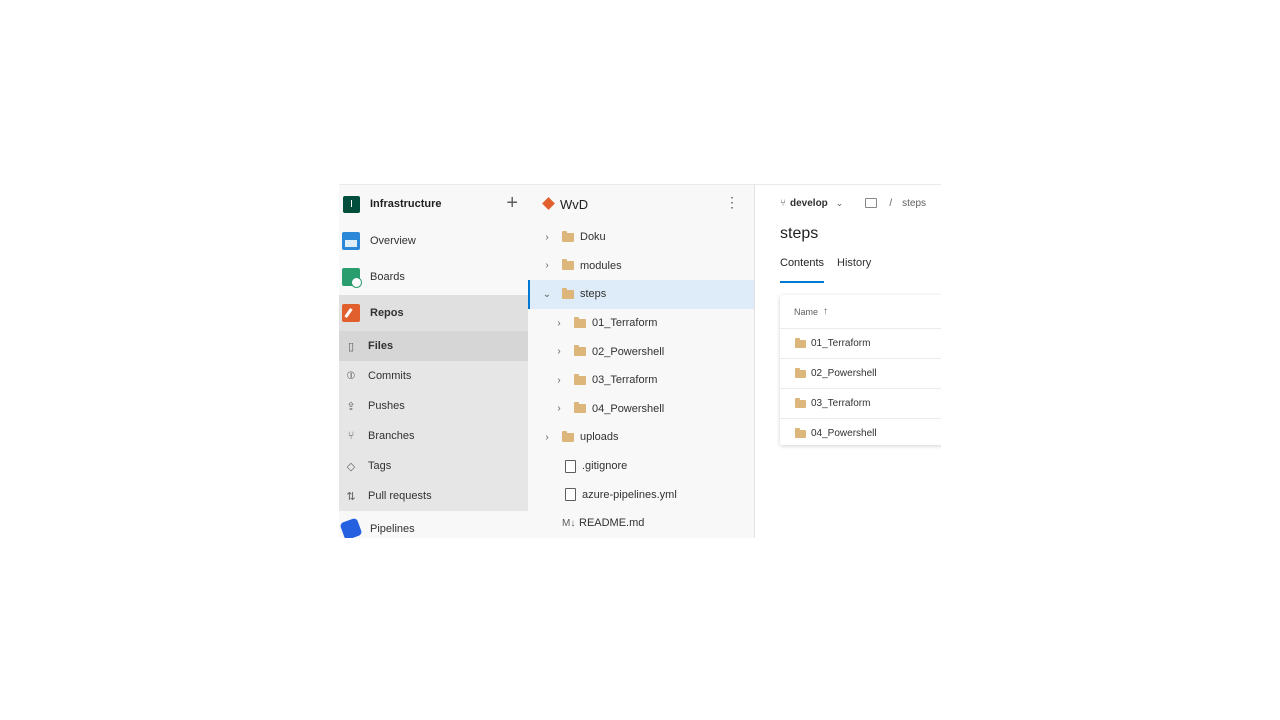 Image resolution: width=1280 pixels, height=720 pixels. Describe the element at coordinates (570, 495) in the screenshot. I see `file-icon` at that location.